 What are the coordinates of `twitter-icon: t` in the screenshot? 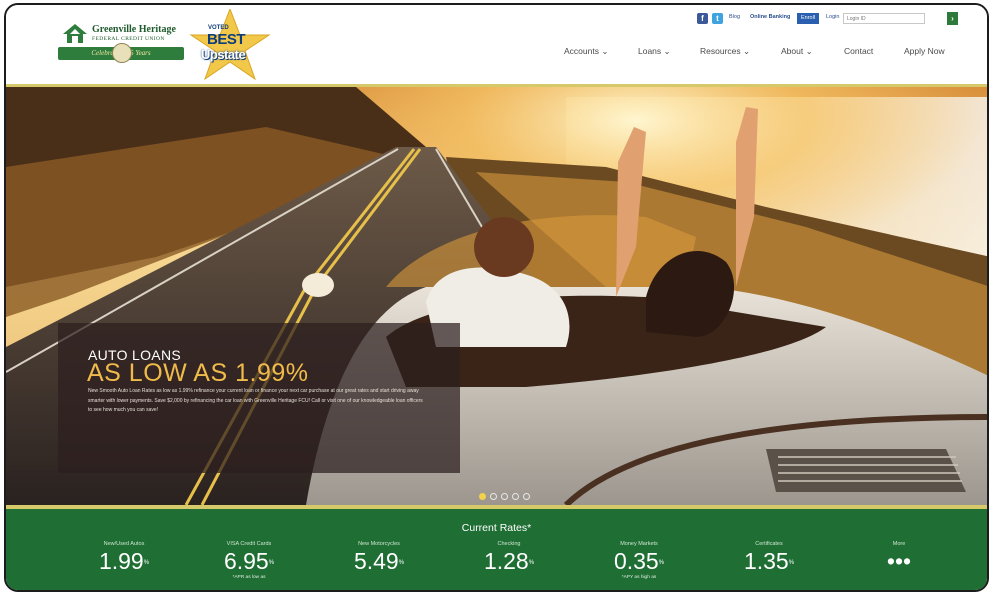 It's located at (717, 18).